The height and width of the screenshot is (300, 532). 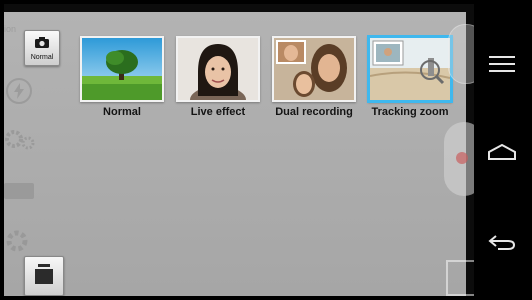 I want to click on home-button, so click(x=502, y=154).